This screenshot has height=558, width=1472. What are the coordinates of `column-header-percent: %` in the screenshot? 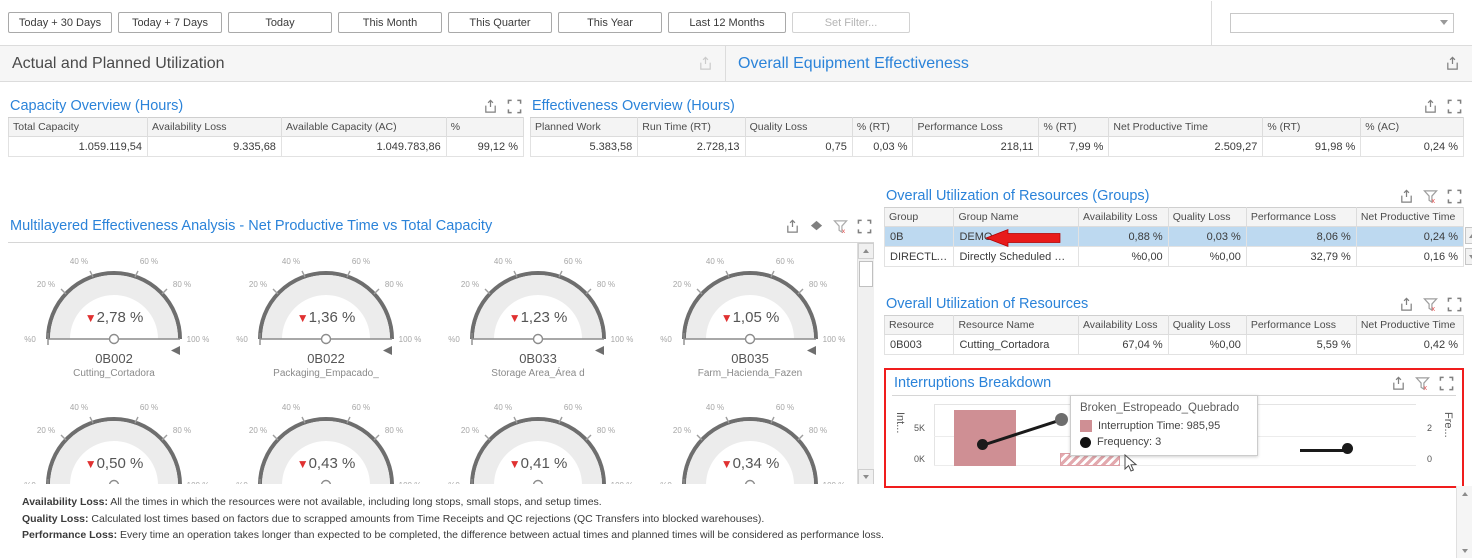 It's located at (485, 127).